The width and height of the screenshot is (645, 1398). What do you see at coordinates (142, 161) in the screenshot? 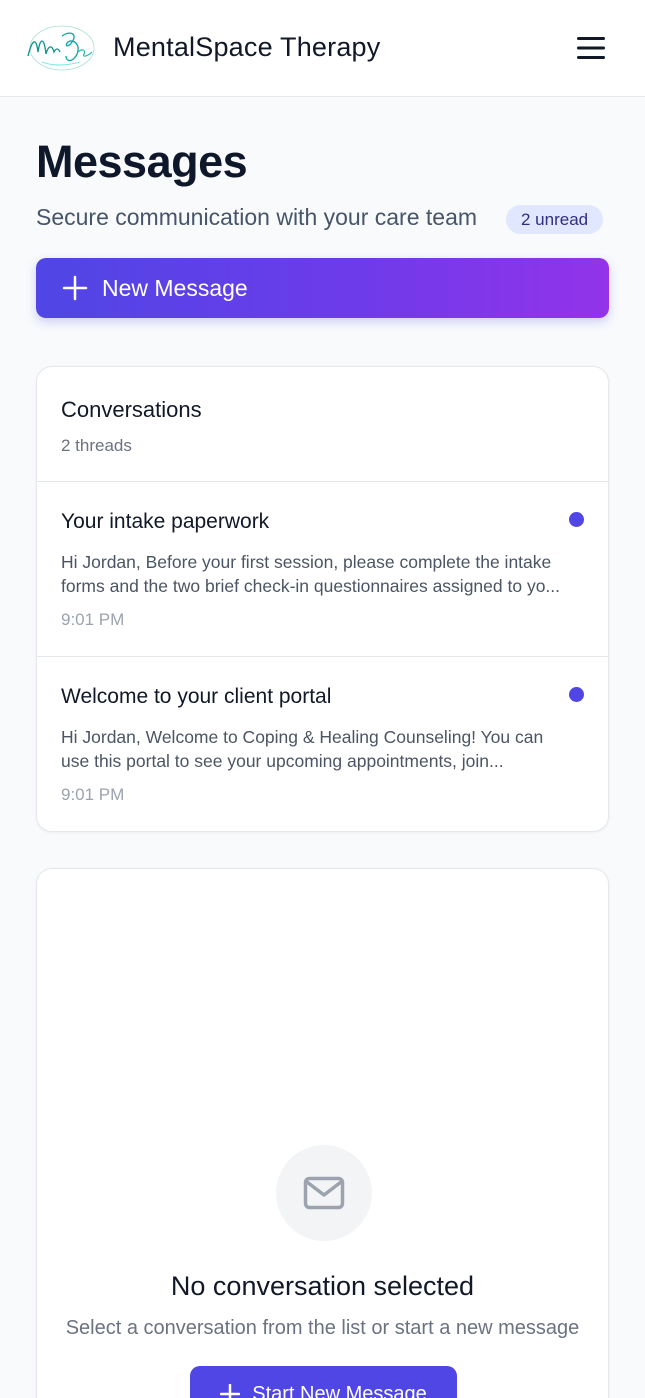
I see `page-title: Messages` at bounding box center [142, 161].